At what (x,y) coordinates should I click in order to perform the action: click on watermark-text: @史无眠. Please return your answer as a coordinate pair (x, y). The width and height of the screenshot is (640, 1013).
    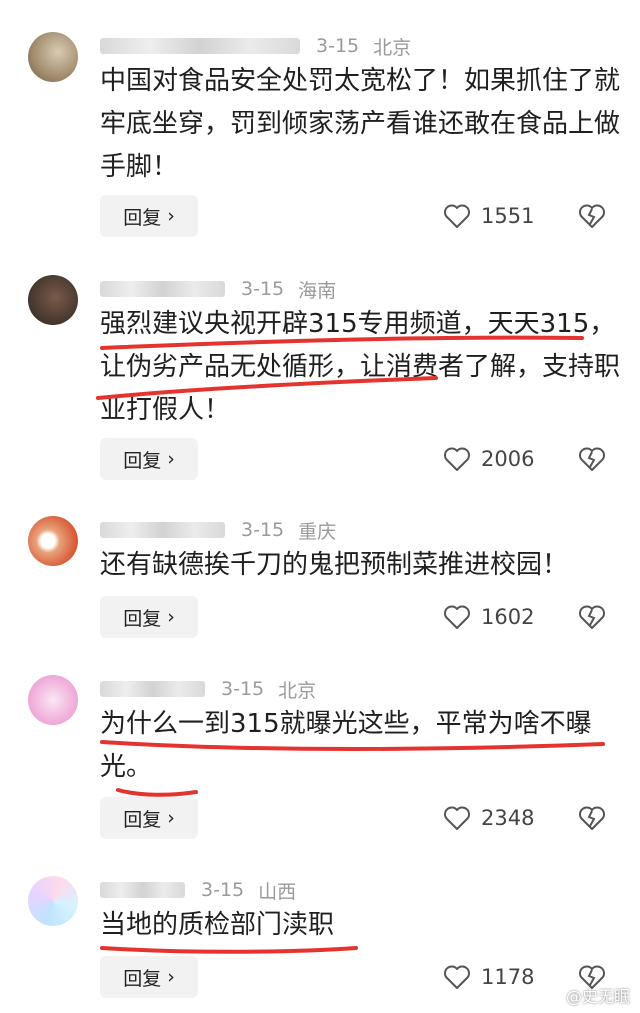
    Looking at the image, I should click on (597, 996).